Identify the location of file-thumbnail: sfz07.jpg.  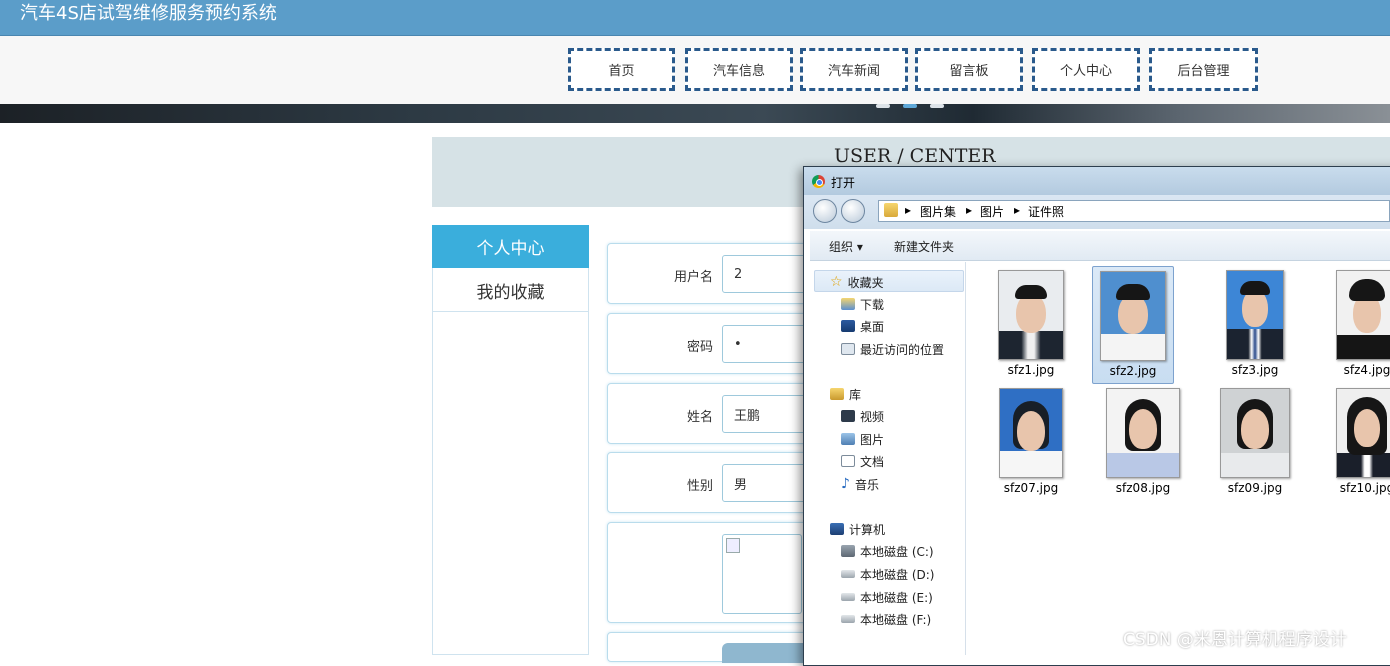
(1031, 443).